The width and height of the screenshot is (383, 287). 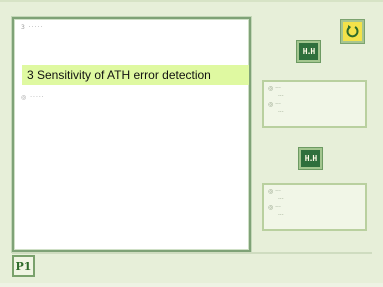 What do you see at coordinates (191, 285) in the screenshot?
I see `bottom-edge` at bounding box center [191, 285].